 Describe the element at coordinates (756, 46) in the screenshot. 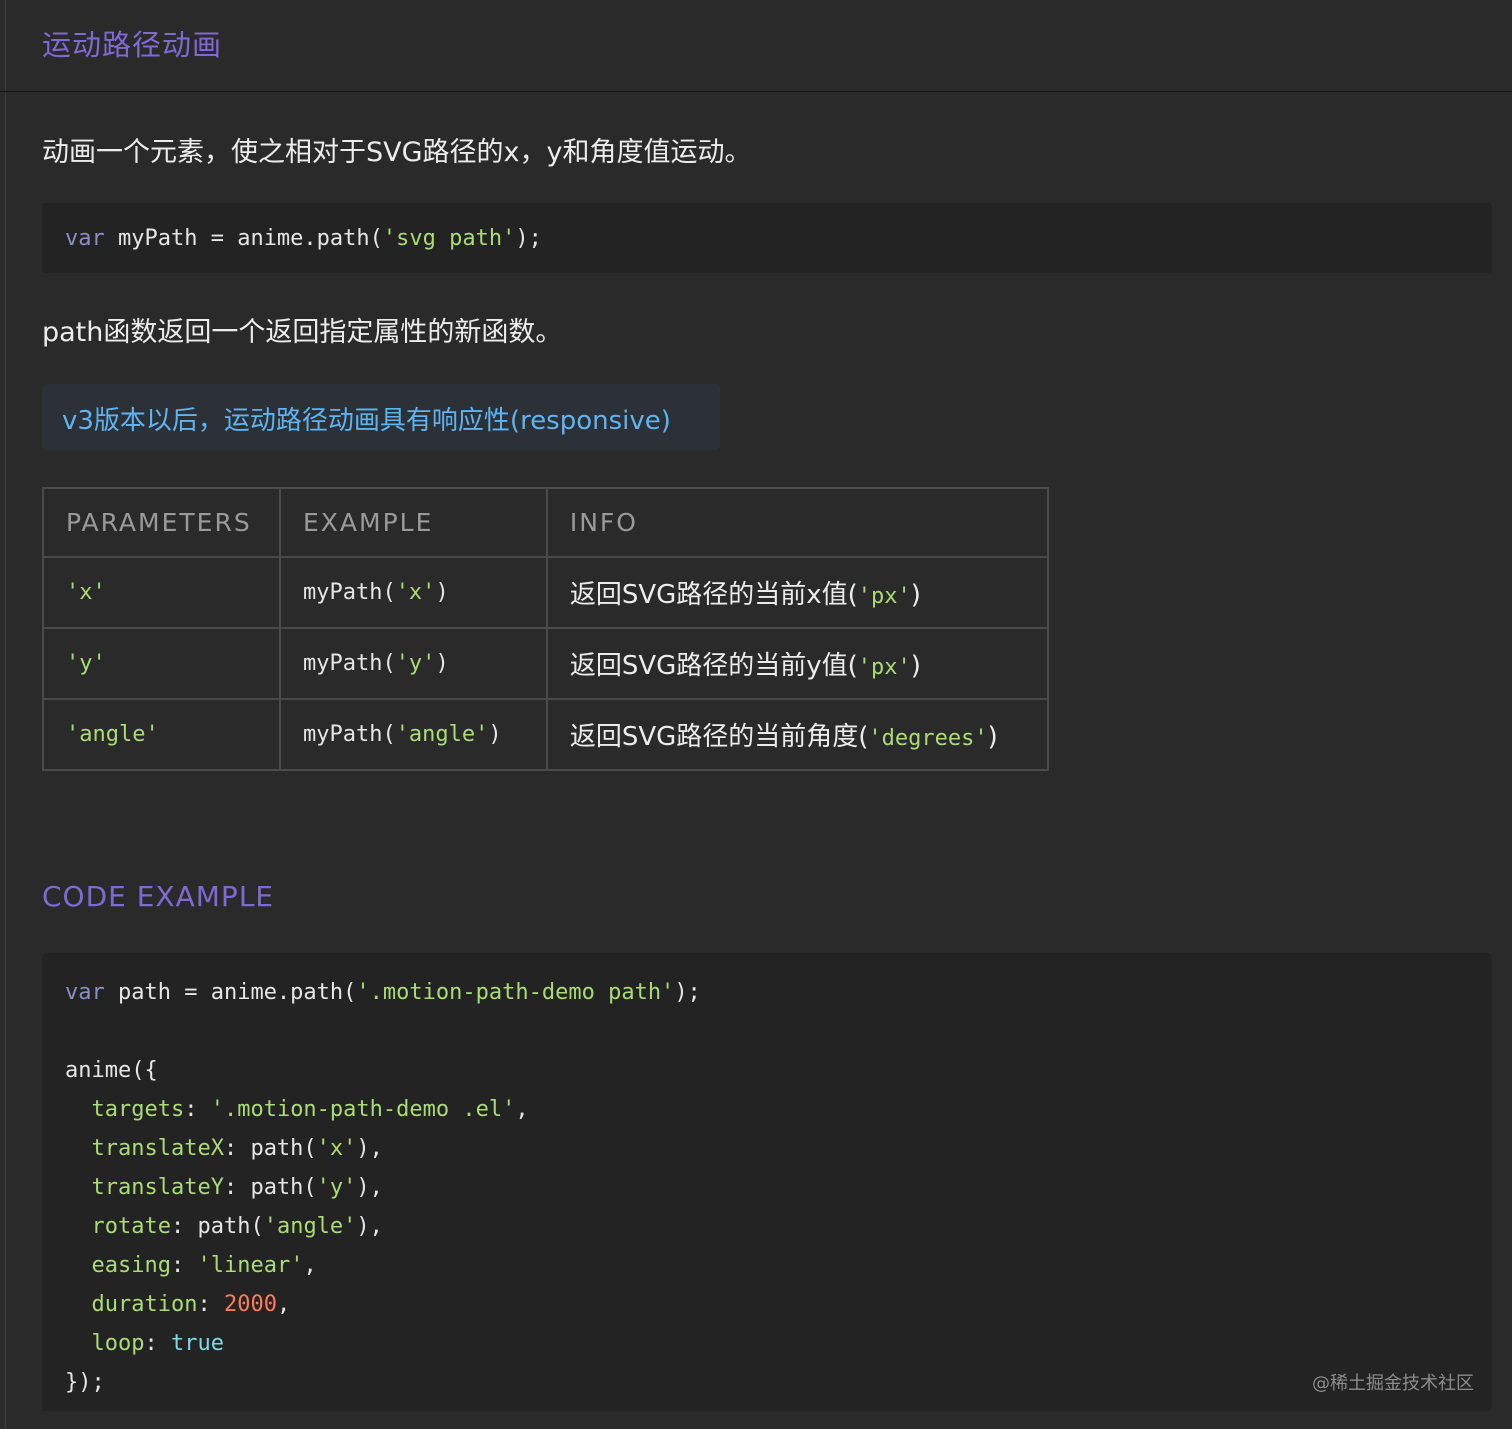

I see `page-header: 运动路径动画` at that location.